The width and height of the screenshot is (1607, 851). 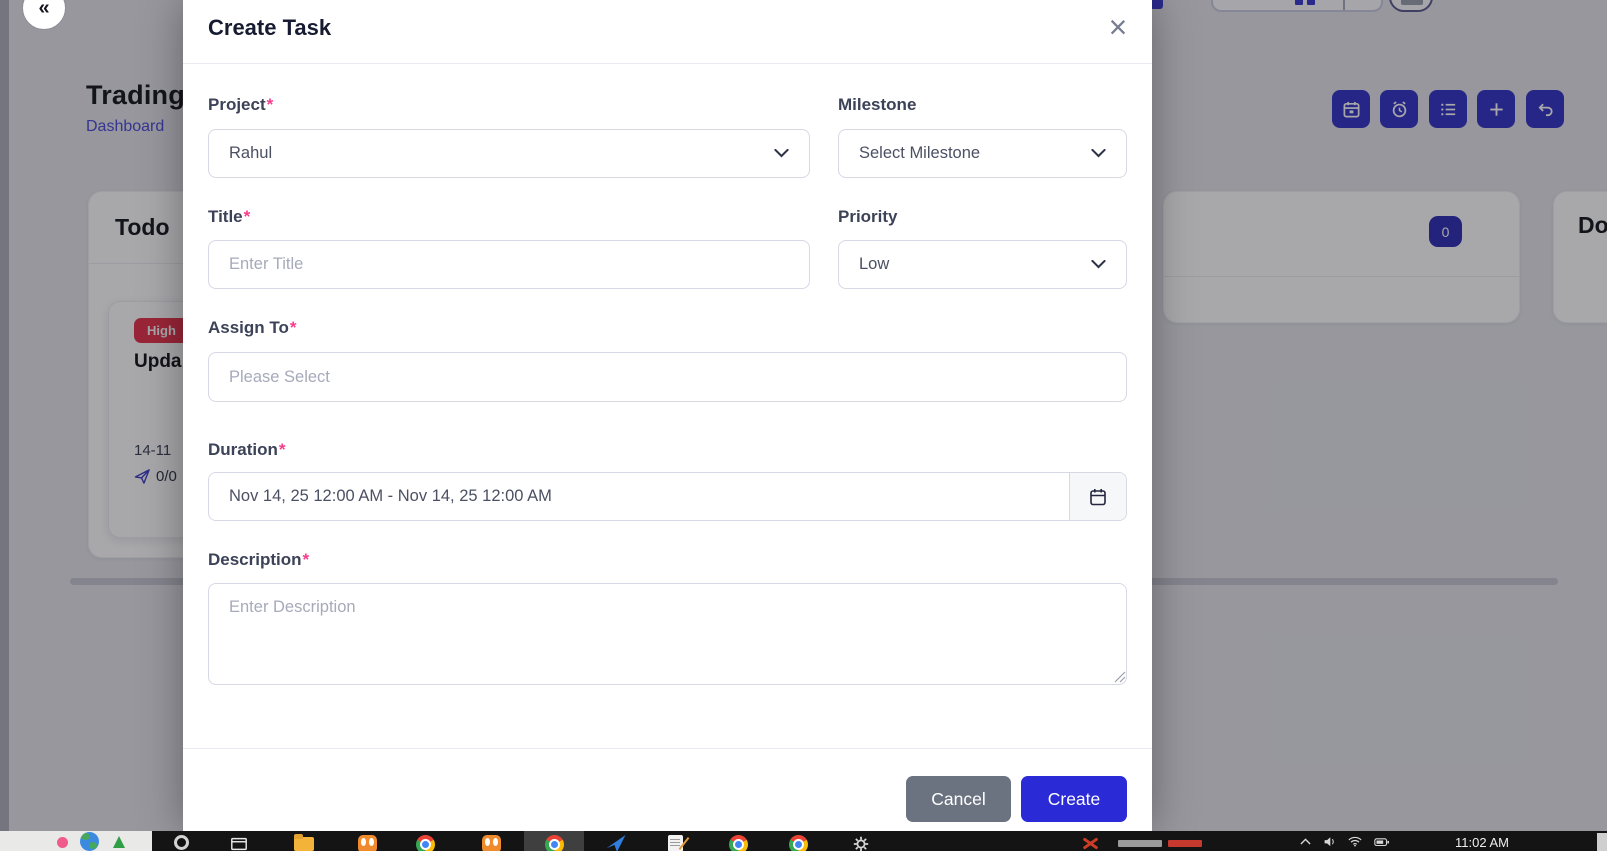 I want to click on taskbar-app-window, so click(x=239, y=841).